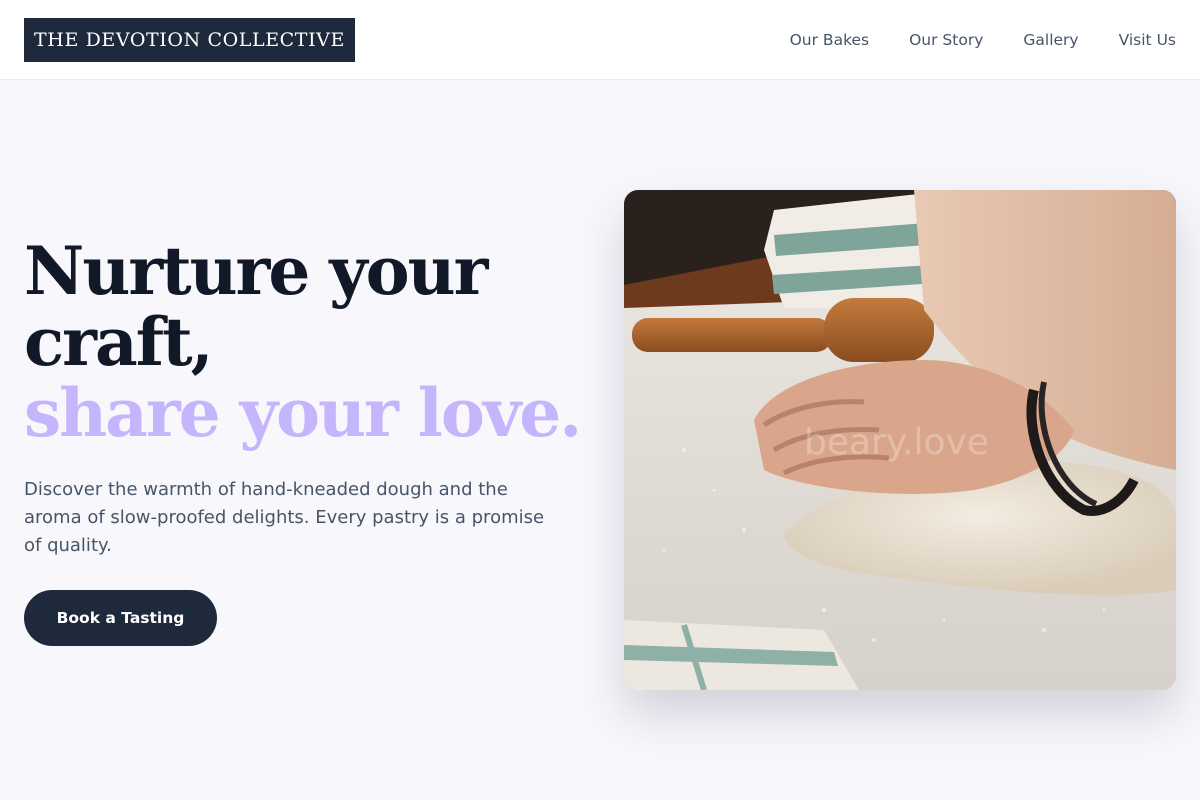 The height and width of the screenshot is (800, 1200). What do you see at coordinates (119, 342) in the screenshot?
I see `headline-line-2: craft,` at bounding box center [119, 342].